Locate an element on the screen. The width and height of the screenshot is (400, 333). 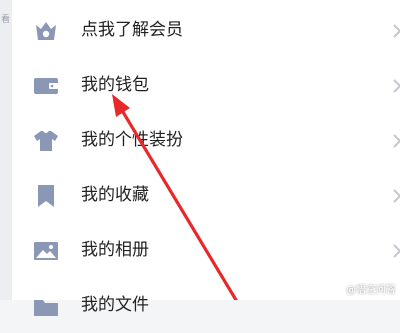
watermark-text: @悟空问答 is located at coordinates (371, 290).